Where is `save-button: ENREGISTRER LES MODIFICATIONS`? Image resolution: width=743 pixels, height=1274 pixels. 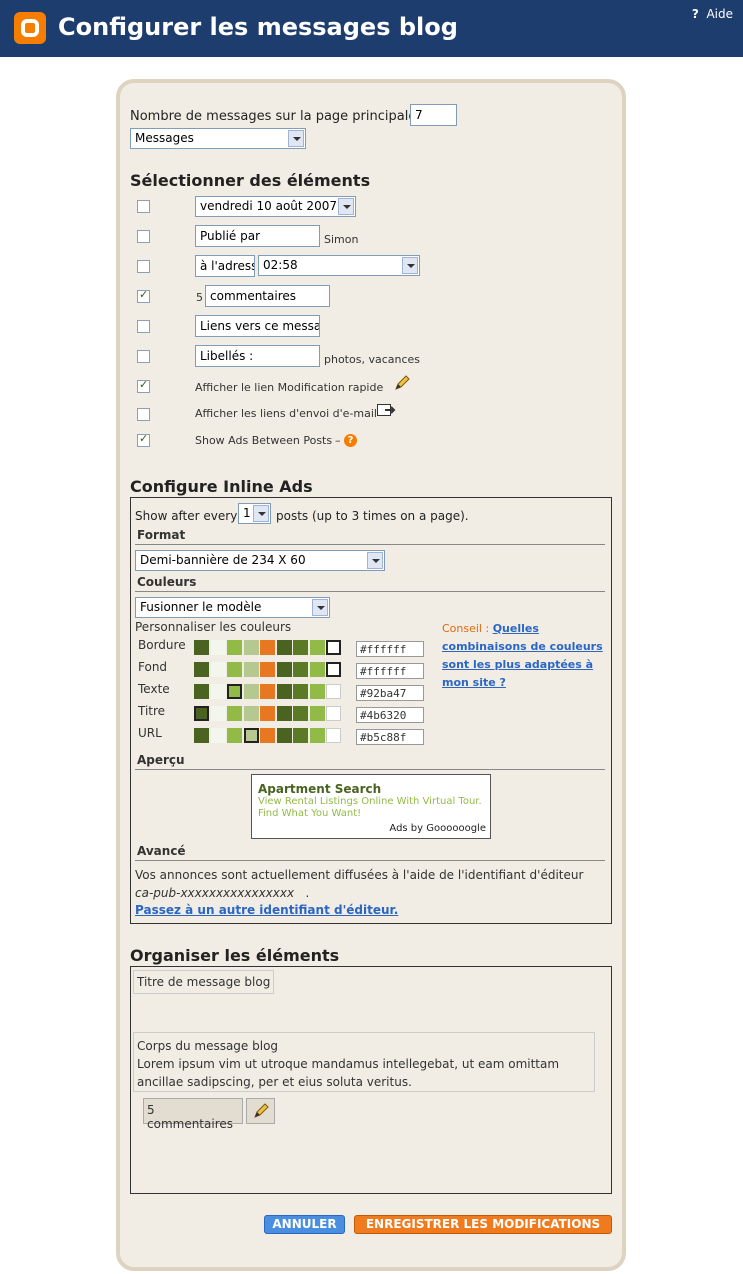 save-button: ENREGISTRER LES MODIFICATIONS is located at coordinates (483, 1224).